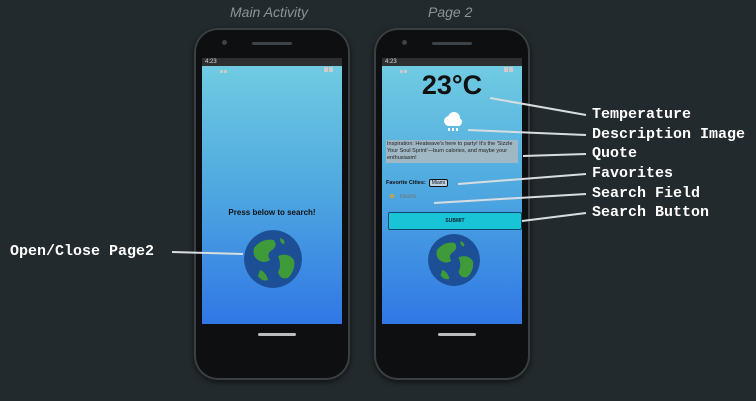 The image size is (756, 401). I want to click on line-favorites, so click(522, 179).